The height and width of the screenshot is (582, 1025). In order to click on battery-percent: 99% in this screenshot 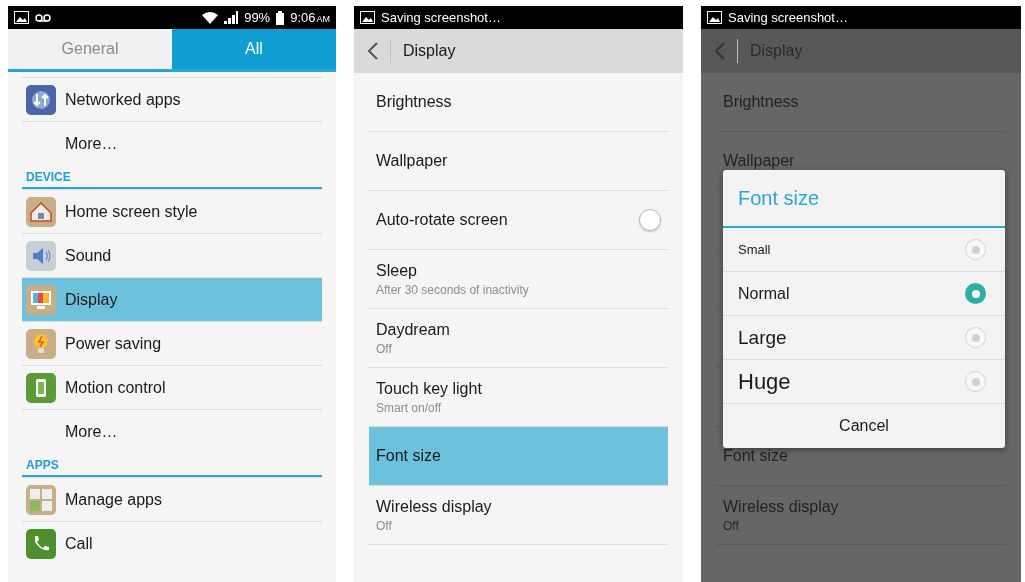, I will do `click(257, 17)`.